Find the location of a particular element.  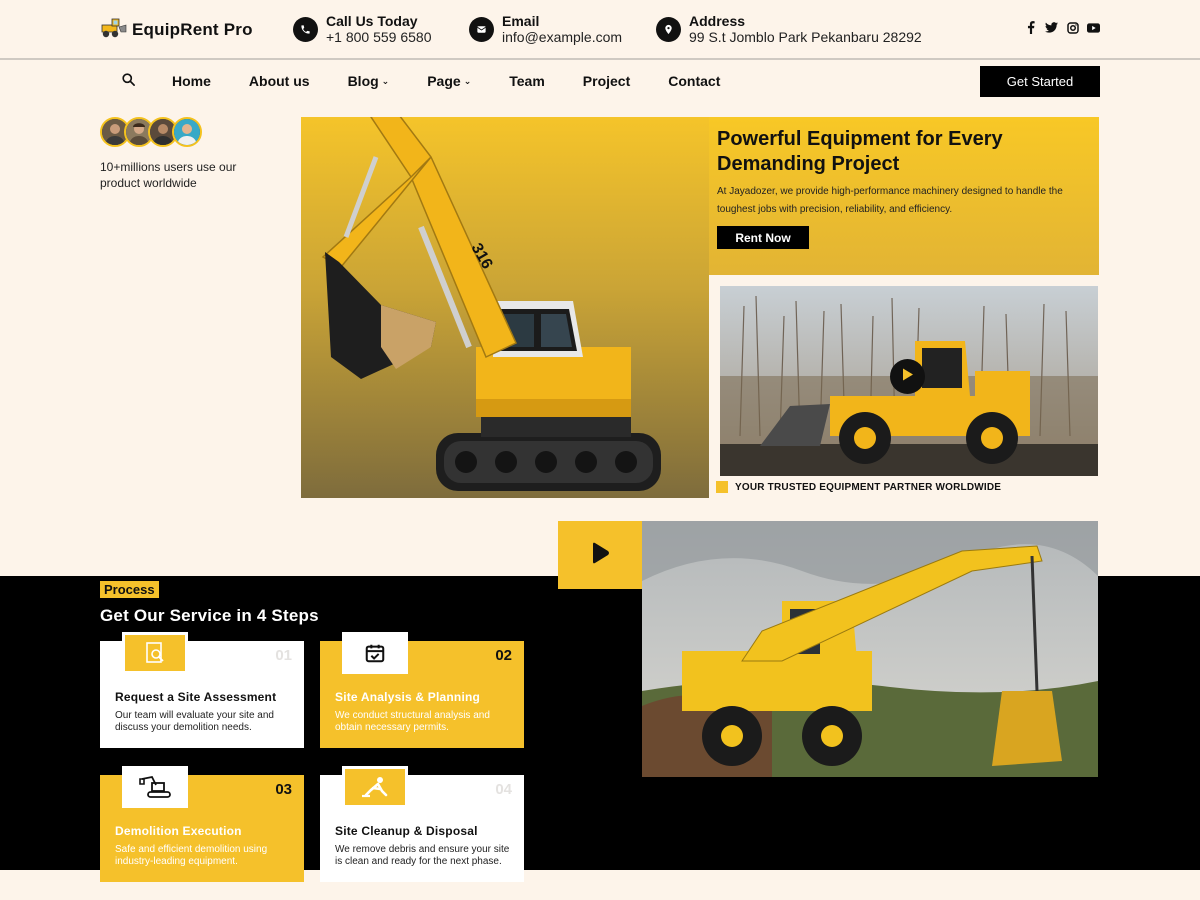

step-number: 02 is located at coordinates (503, 655).